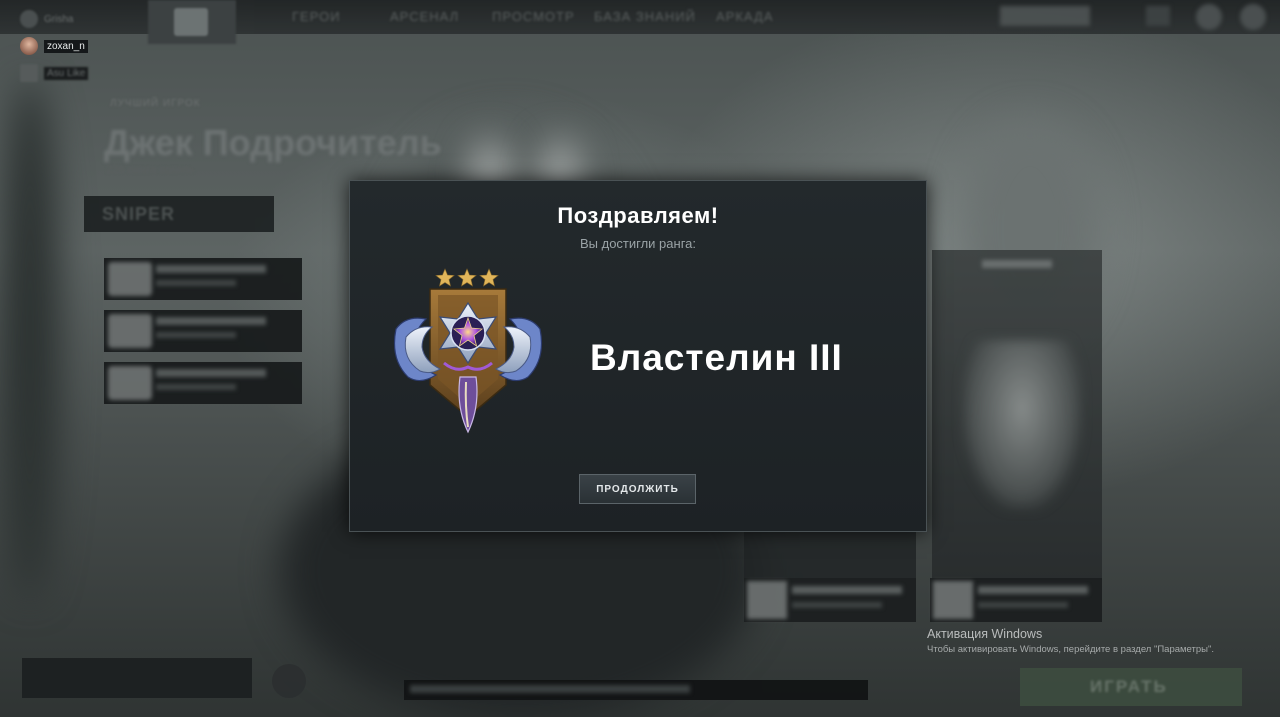 The height and width of the screenshot is (717, 1280). Describe the element at coordinates (1158, 16) in the screenshot. I see `chat-icon` at that location.